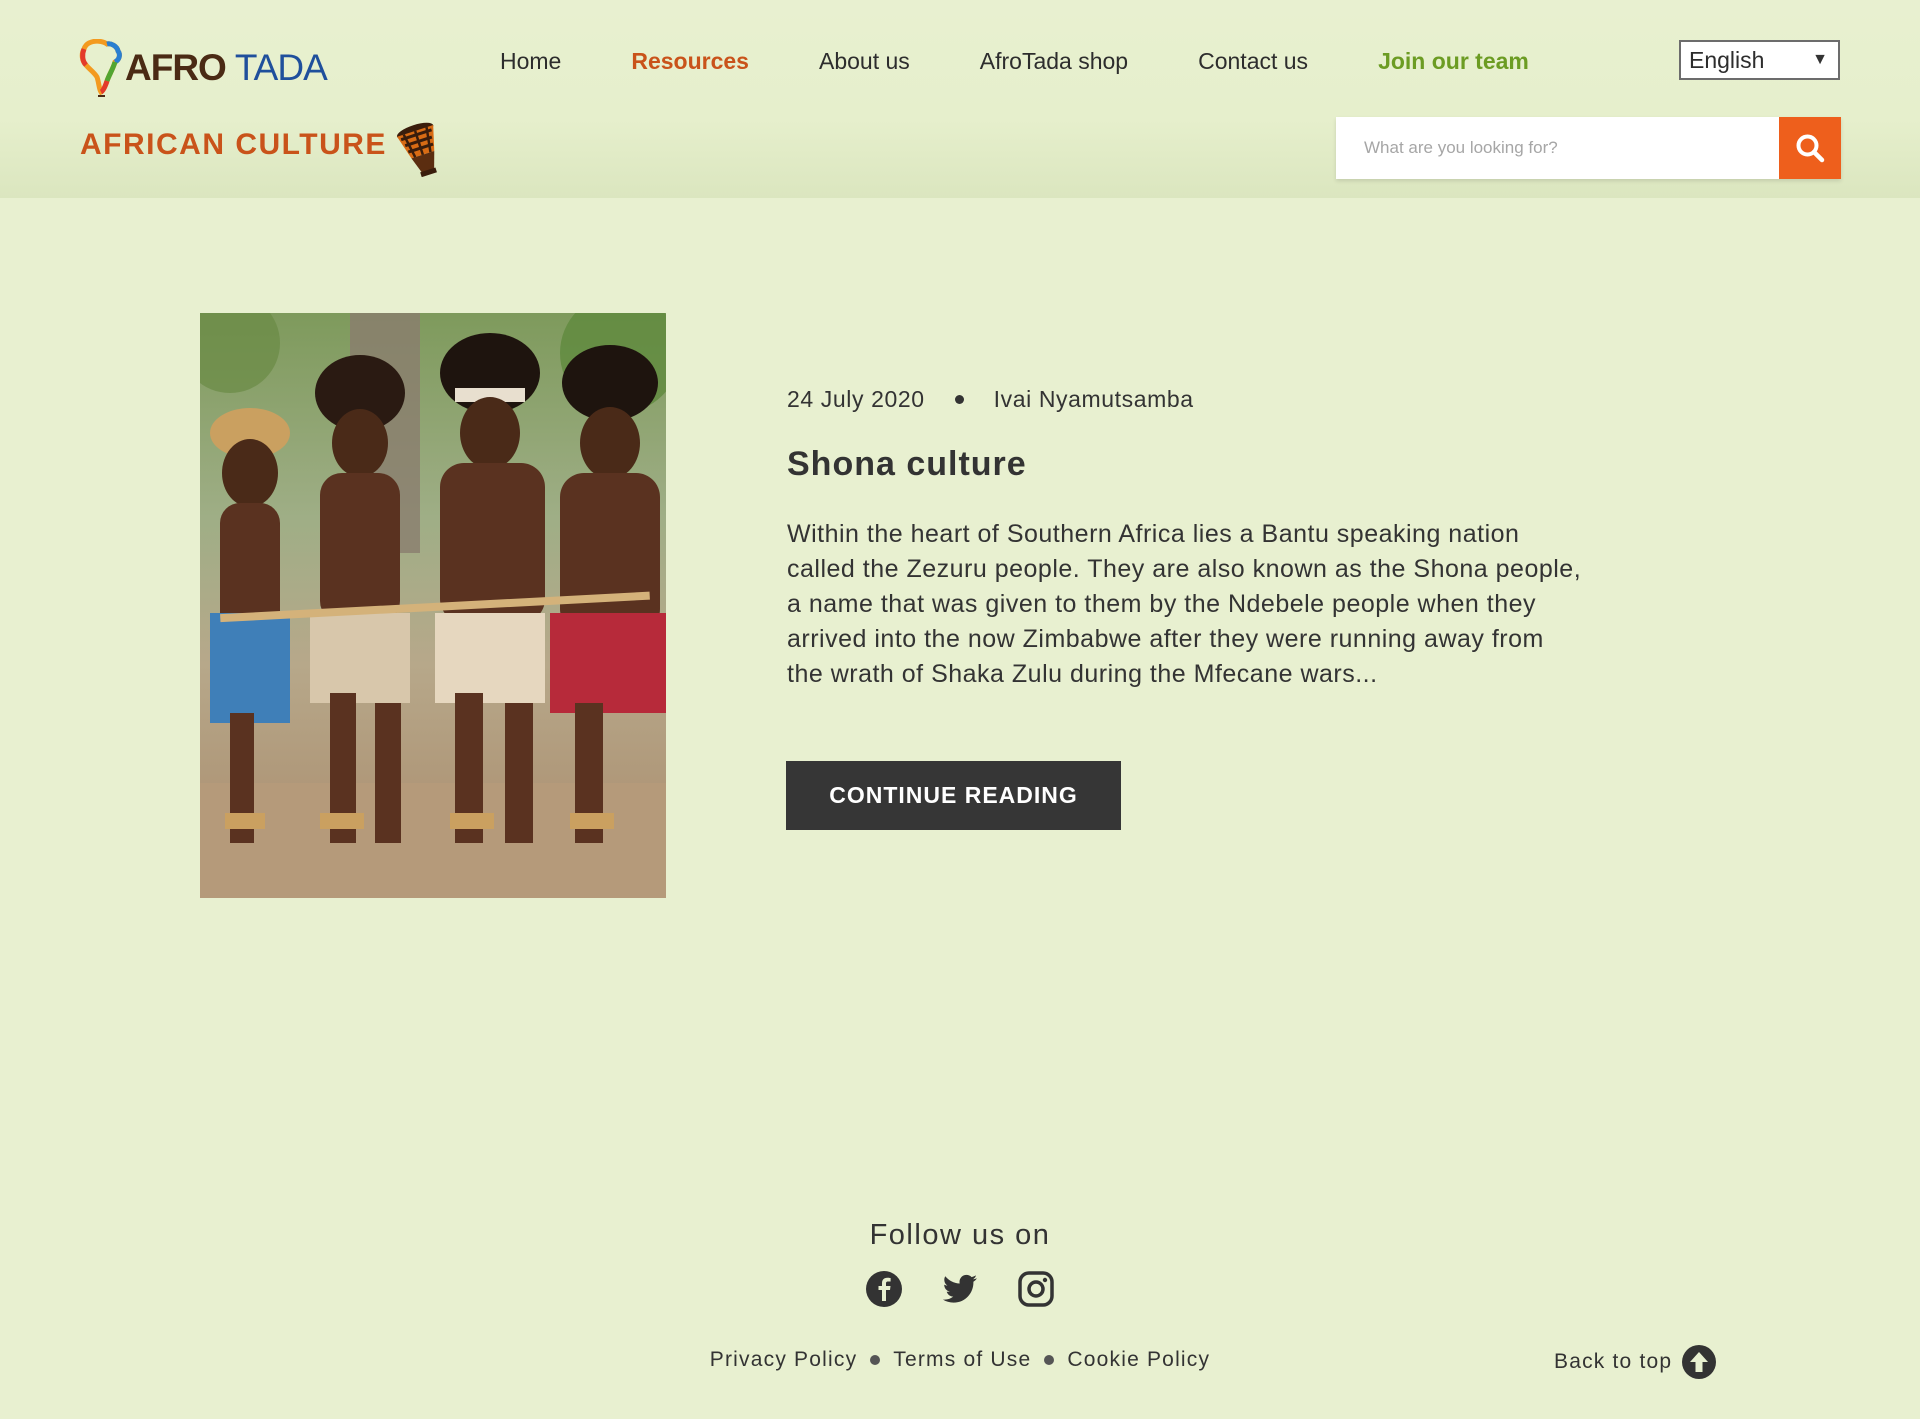 This screenshot has width=1920, height=1419. Describe the element at coordinates (907, 464) in the screenshot. I see `article-title: Shona culture` at that location.